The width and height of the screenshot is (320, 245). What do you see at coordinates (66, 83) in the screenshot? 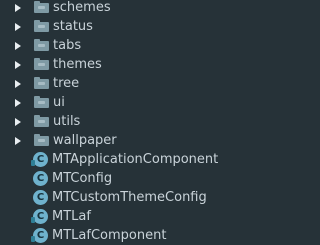
I see `tree-folder-label: tree` at bounding box center [66, 83].